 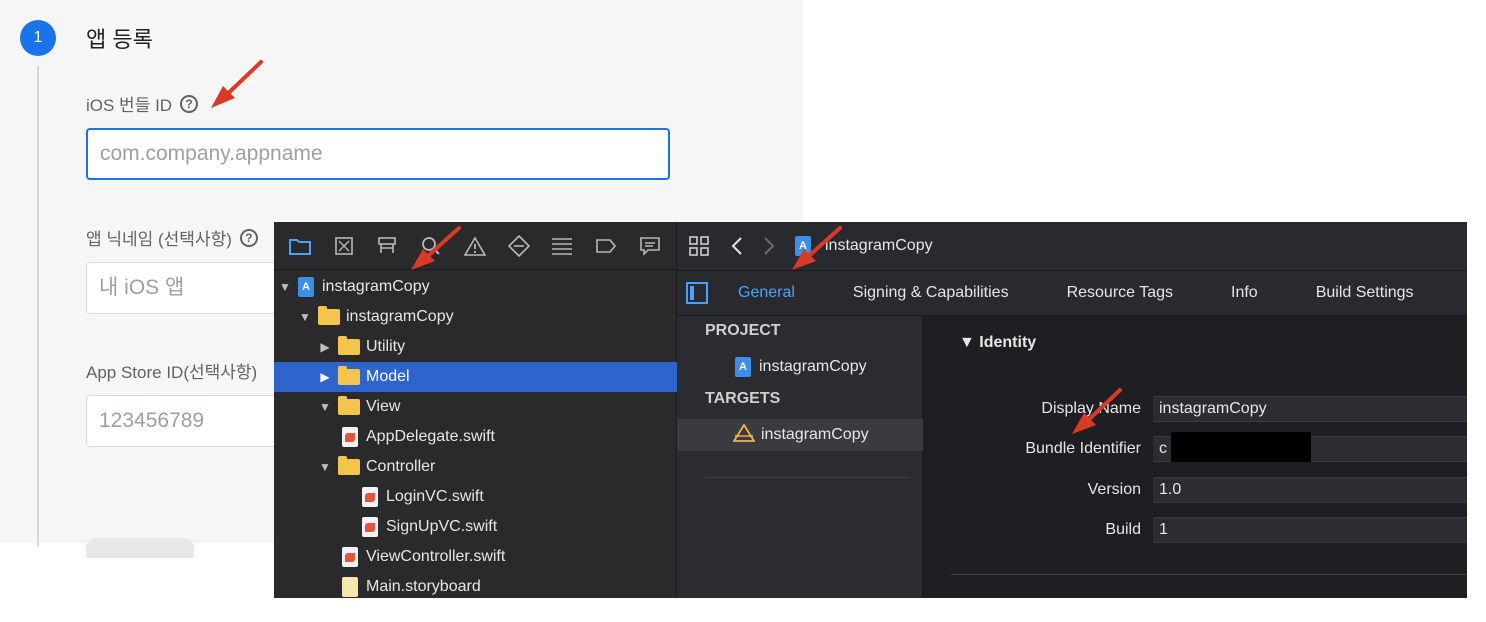 I want to click on tree-item-label: Controller, so click(x=401, y=466).